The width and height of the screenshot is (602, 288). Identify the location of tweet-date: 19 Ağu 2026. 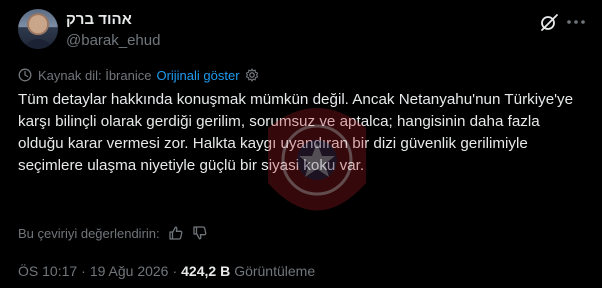
(129, 271).